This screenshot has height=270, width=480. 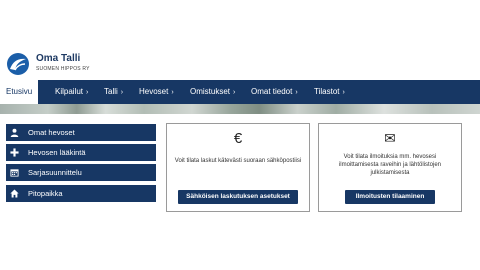 I want to click on sidebar-item-sarjasuunnittelu: Sarjasuunnittelu, so click(x=81, y=172).